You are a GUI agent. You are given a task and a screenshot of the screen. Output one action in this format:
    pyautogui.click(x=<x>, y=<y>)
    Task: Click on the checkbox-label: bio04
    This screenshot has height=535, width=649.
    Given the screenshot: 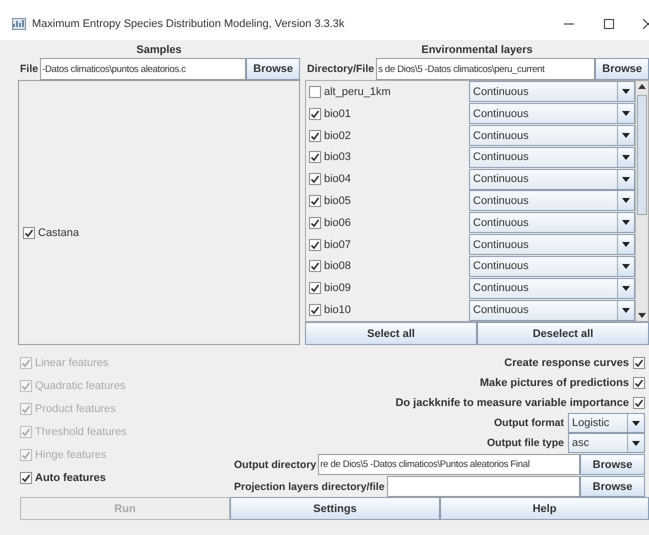 What is the action you would take?
    pyautogui.click(x=337, y=179)
    